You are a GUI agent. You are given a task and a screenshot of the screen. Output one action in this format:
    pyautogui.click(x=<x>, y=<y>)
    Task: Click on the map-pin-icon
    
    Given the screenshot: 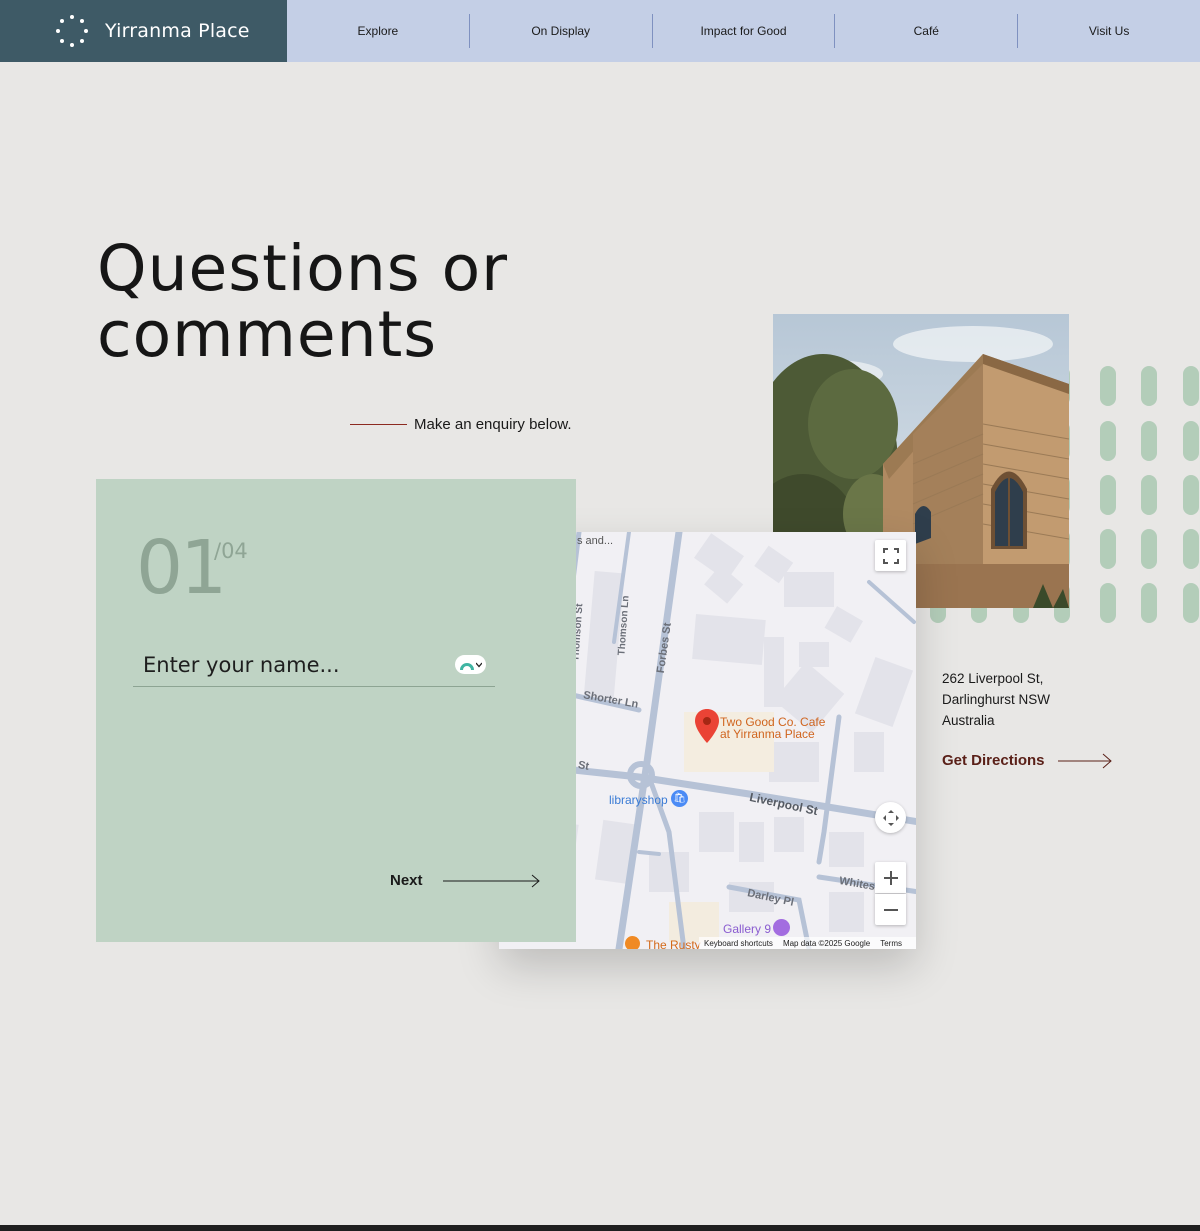 What is the action you would take?
    pyautogui.click(x=707, y=726)
    